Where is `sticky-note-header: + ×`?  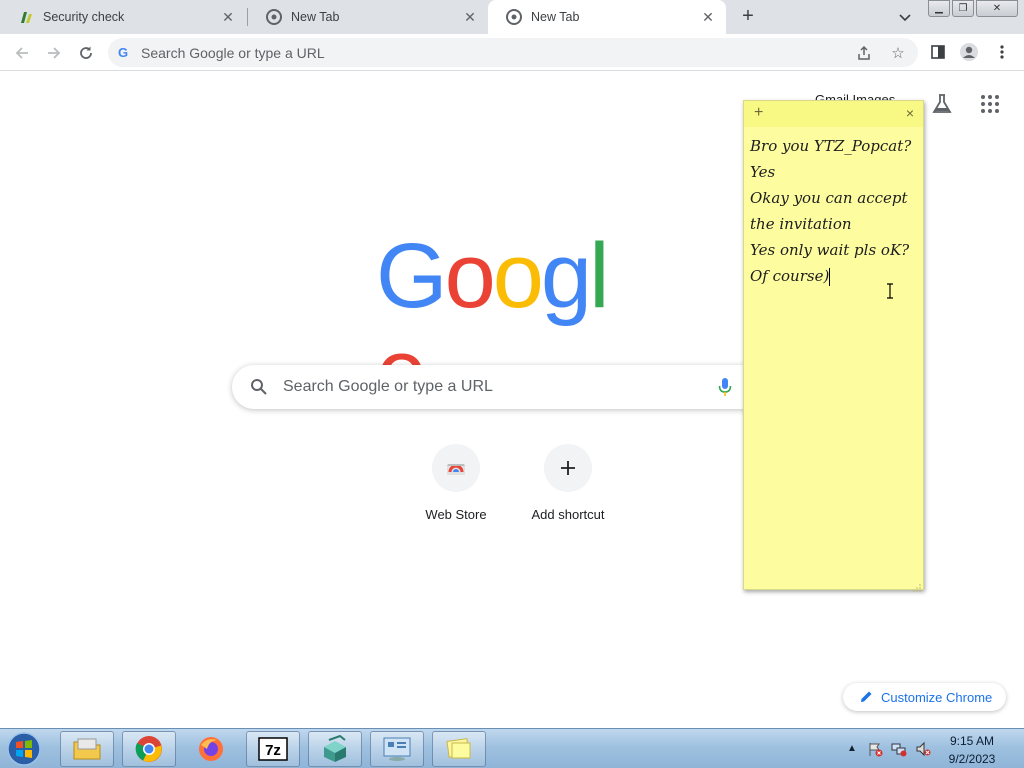
sticky-note-header: + × is located at coordinates (833, 114).